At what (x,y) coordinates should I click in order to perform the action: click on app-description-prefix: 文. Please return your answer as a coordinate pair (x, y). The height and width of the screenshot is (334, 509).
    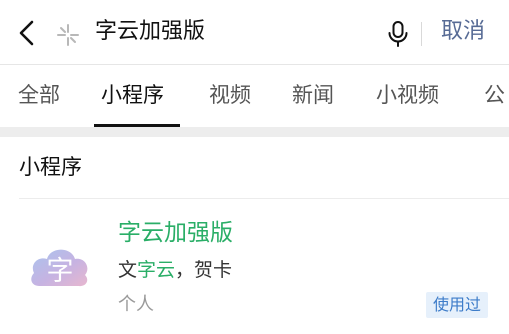
    Looking at the image, I should click on (128, 270).